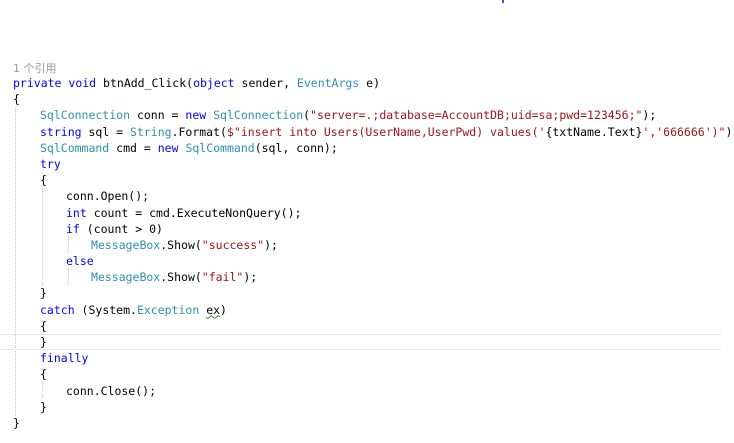 The width and height of the screenshot is (734, 443). Describe the element at coordinates (133, 147) in the screenshot. I see `code-text: cmd =` at that location.